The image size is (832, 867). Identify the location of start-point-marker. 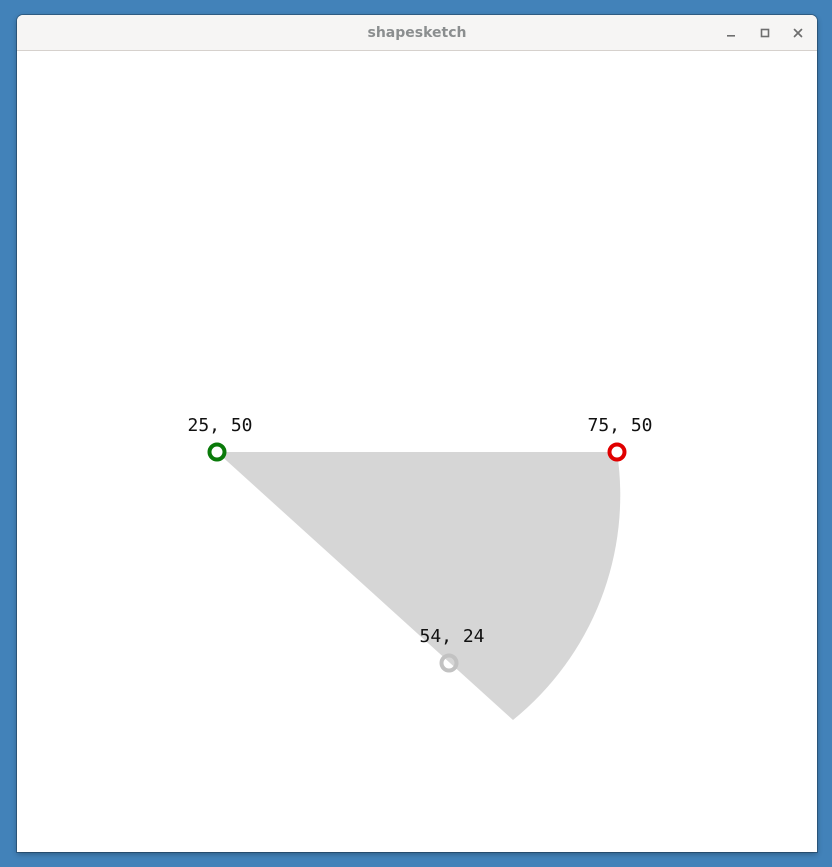
(217, 452).